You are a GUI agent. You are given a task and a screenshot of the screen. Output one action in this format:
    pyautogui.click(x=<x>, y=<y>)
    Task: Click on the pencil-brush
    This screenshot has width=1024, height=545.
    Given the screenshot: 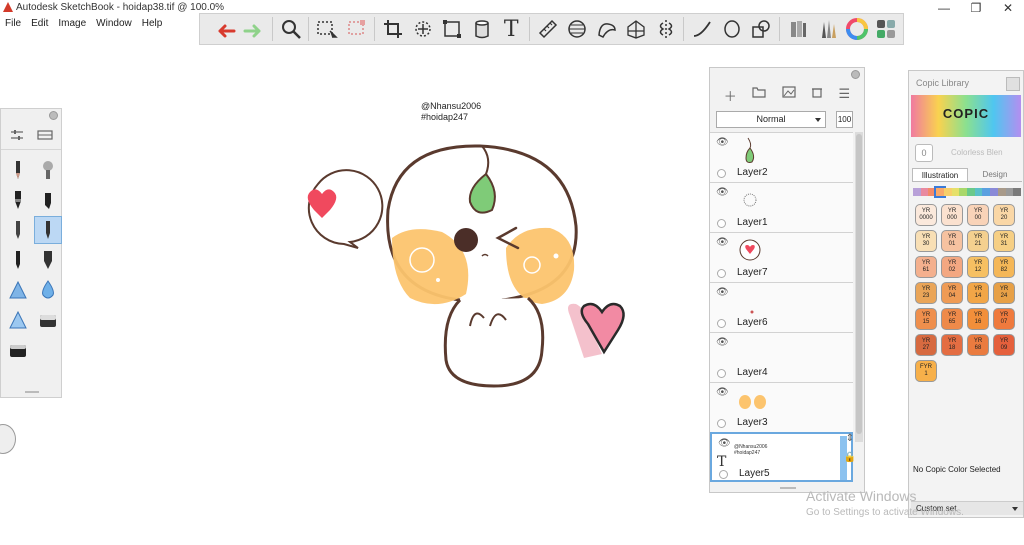 What is the action you would take?
    pyautogui.click(x=18, y=170)
    